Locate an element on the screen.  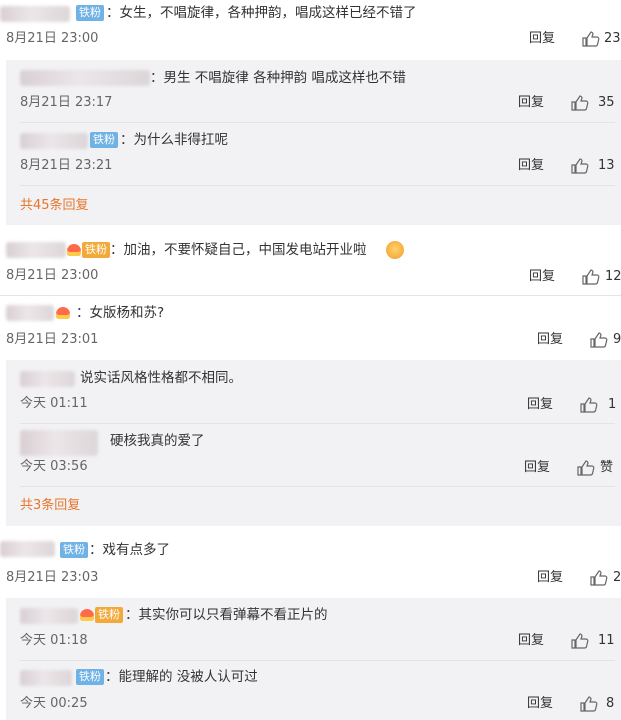
comment-time: 8月21日 23:01 is located at coordinates (52, 339).